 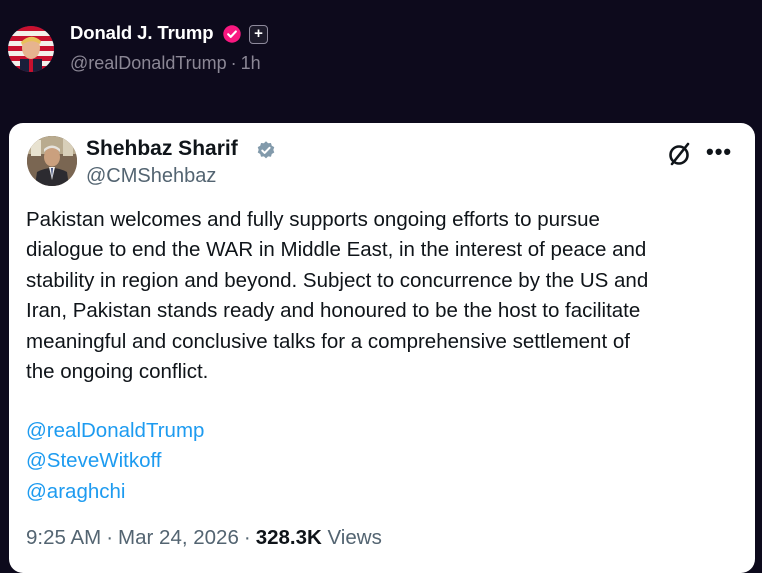 I want to click on mention-link-realdonaldtrump: @realDonaldTrump, so click(x=115, y=431).